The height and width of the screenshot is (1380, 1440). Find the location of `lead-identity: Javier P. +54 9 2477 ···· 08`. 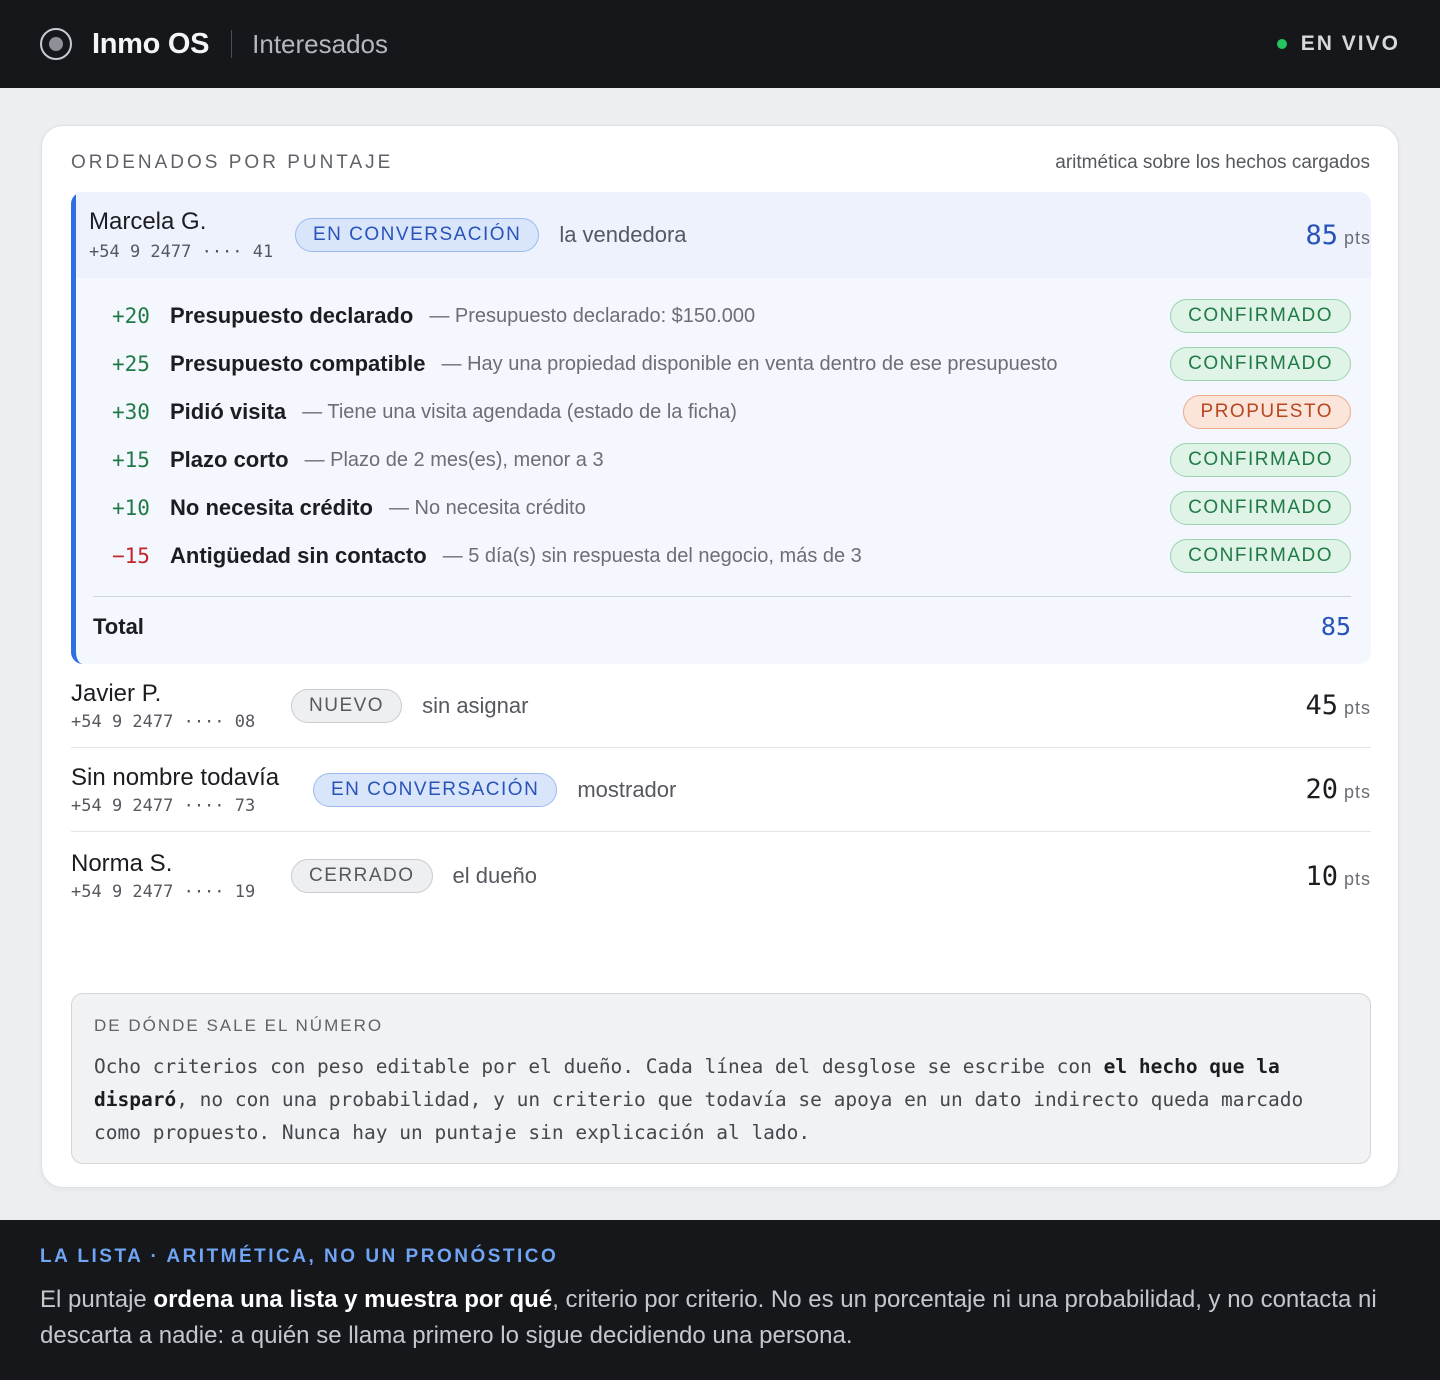

lead-identity: Javier P. +54 9 2477 ···· 08 is located at coordinates (181, 706).